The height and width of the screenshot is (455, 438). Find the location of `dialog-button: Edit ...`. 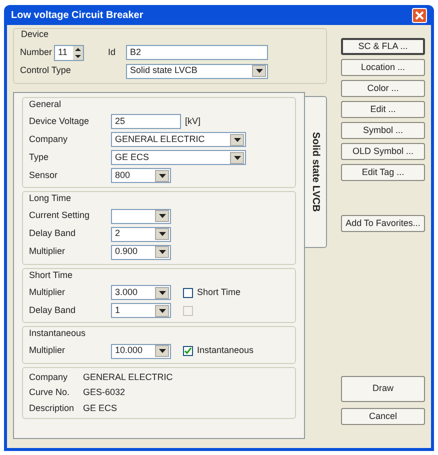

dialog-button: Edit ... is located at coordinates (383, 109).